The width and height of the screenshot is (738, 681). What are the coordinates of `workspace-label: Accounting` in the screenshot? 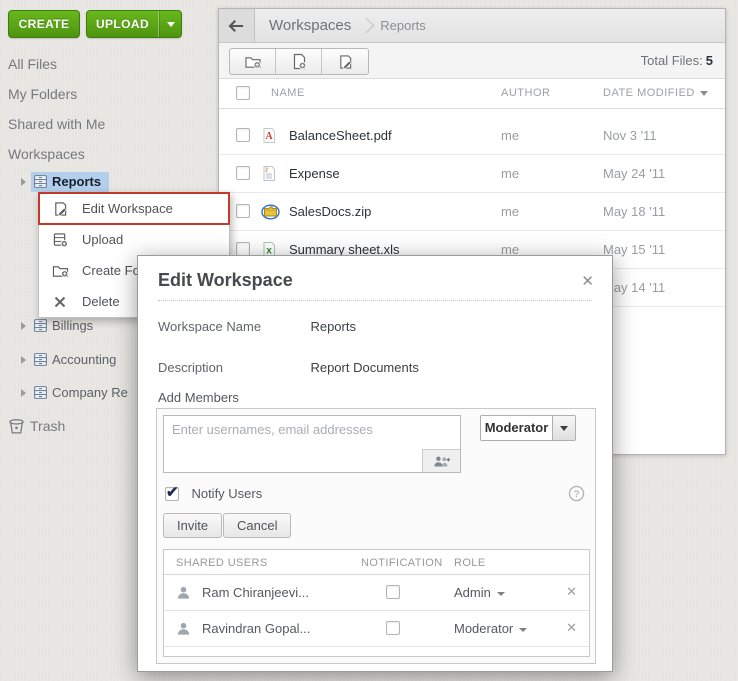 It's located at (84, 359).